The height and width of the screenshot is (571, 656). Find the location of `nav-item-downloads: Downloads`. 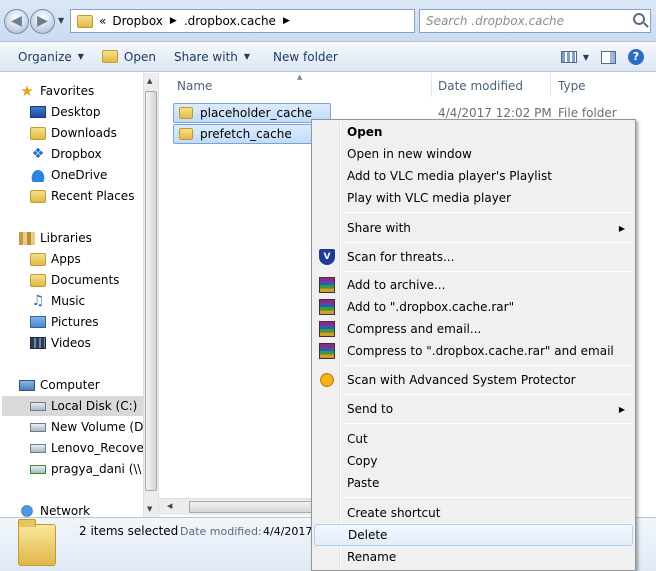

nav-item-downloads: Downloads is located at coordinates (73, 133).